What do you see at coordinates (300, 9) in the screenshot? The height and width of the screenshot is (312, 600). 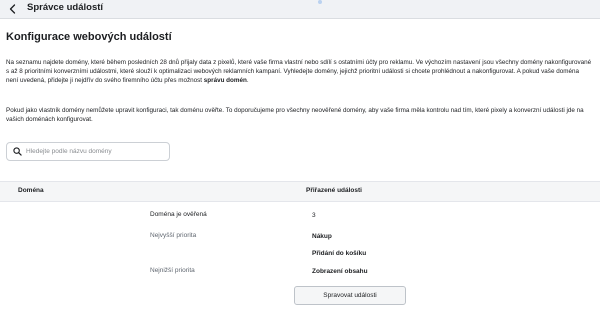 I see `top-bar: Správce událostí` at bounding box center [300, 9].